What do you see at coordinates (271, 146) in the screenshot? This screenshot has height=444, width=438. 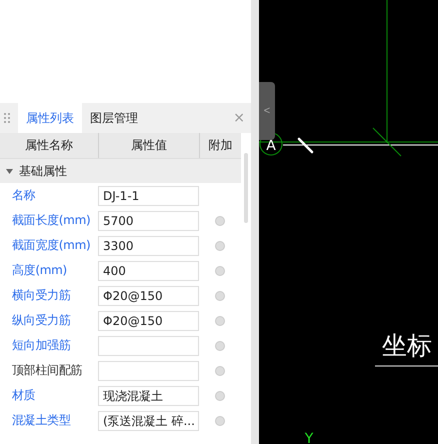 I see `axis-label: A` at bounding box center [271, 146].